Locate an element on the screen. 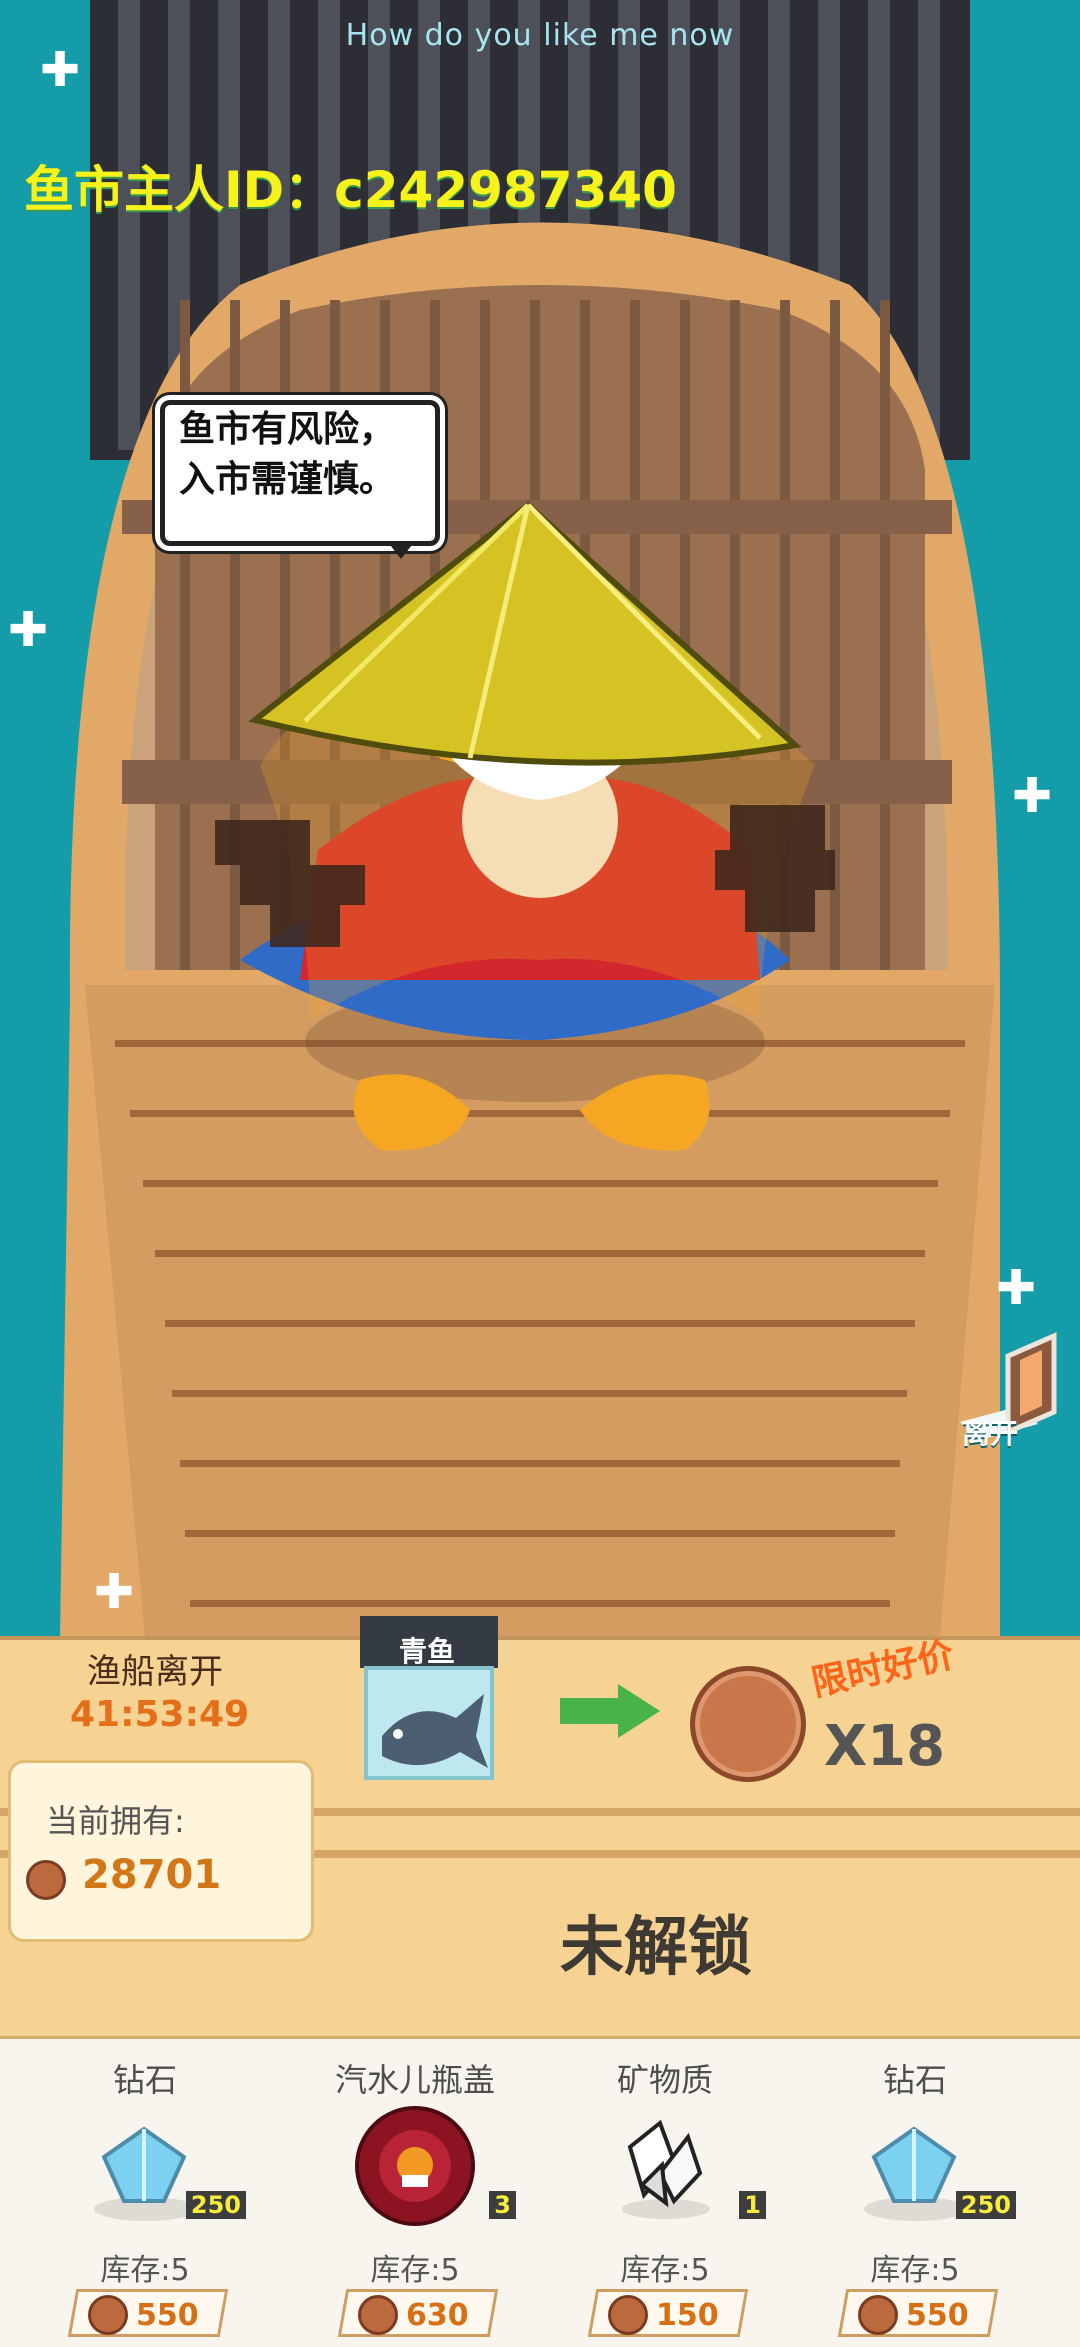 This screenshot has height=2347, width=1080. bottle-cap-icon is located at coordinates (415, 2166).